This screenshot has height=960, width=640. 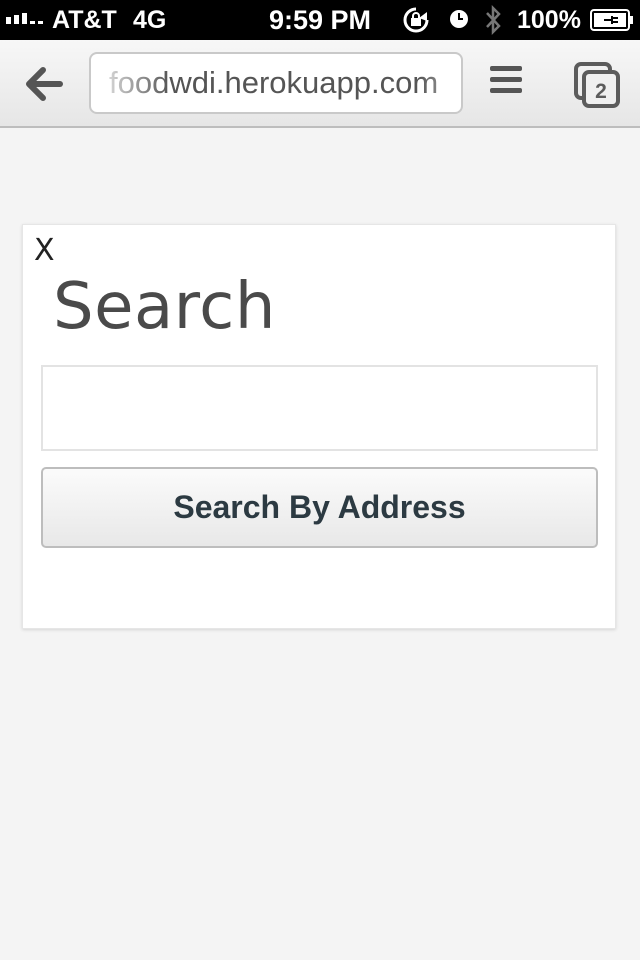 I want to click on tabs-button: 2, so click(x=597, y=85).